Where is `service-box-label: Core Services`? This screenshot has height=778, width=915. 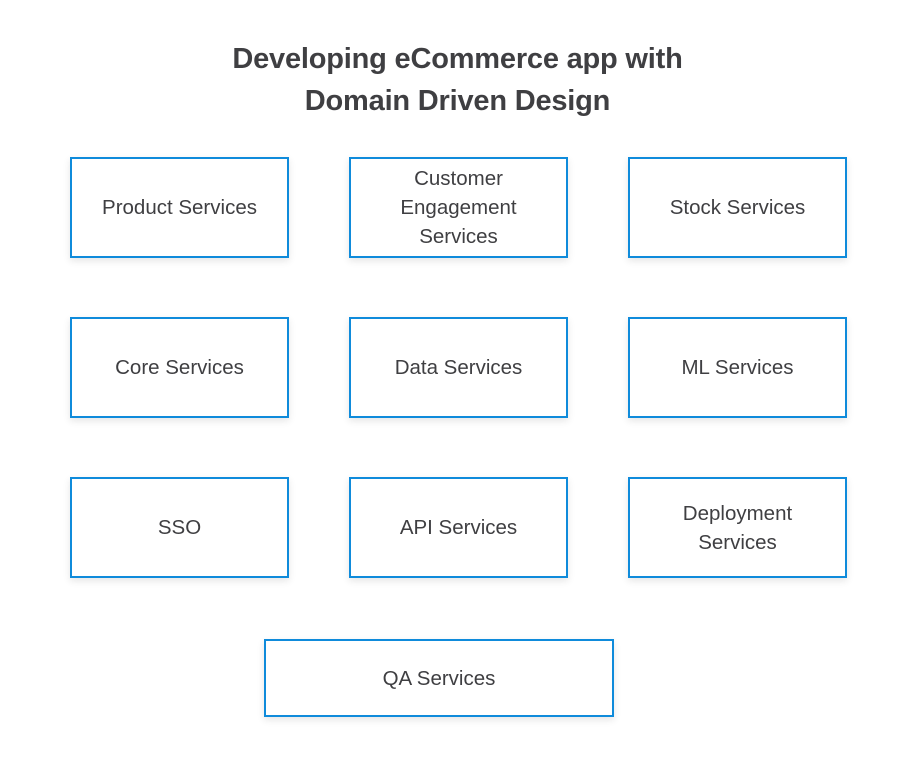
service-box-label: Core Services is located at coordinates (179, 367).